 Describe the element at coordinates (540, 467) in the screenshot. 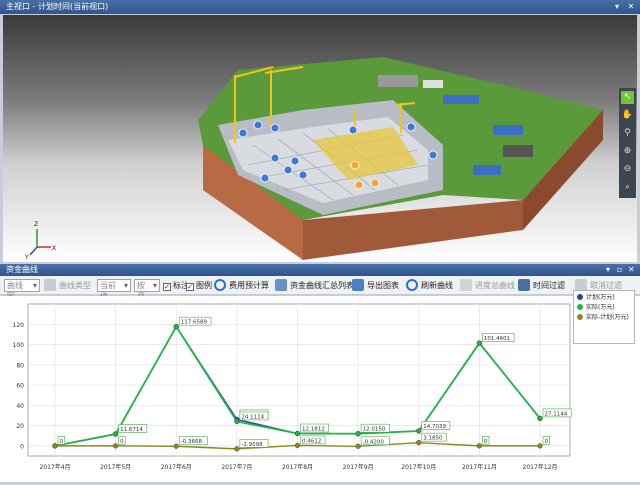

I see `x-tick-label: 2017年12月` at that location.